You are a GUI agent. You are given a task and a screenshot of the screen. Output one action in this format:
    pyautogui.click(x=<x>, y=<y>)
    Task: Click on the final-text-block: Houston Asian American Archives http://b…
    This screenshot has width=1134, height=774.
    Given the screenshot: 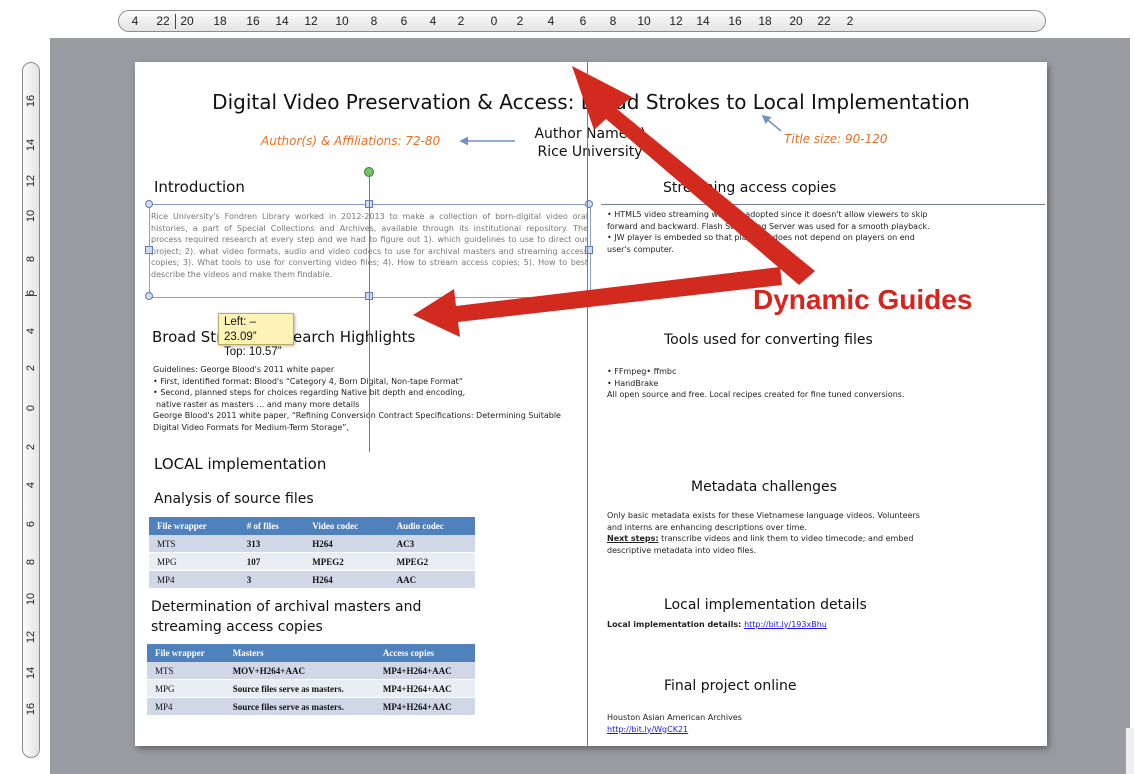 What is the action you would take?
    pyautogui.click(x=817, y=723)
    